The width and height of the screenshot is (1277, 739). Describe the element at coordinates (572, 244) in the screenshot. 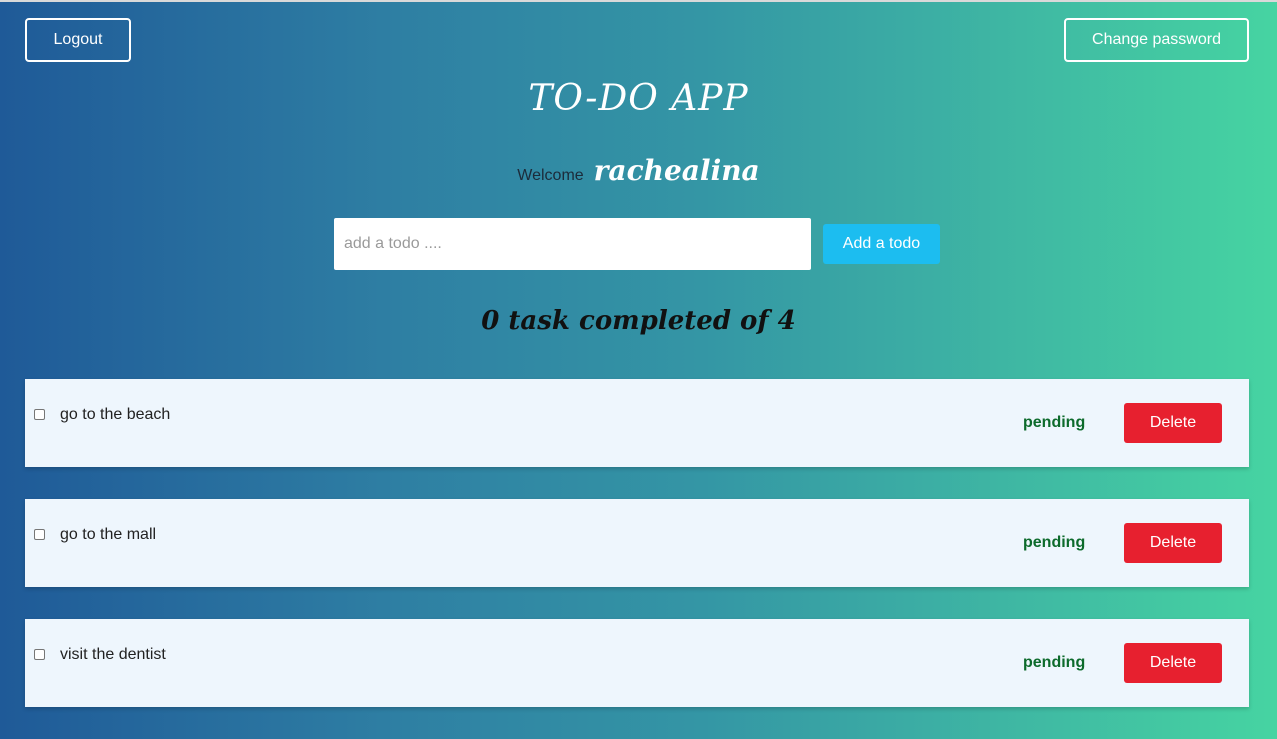

I see `add-todo-input` at that location.